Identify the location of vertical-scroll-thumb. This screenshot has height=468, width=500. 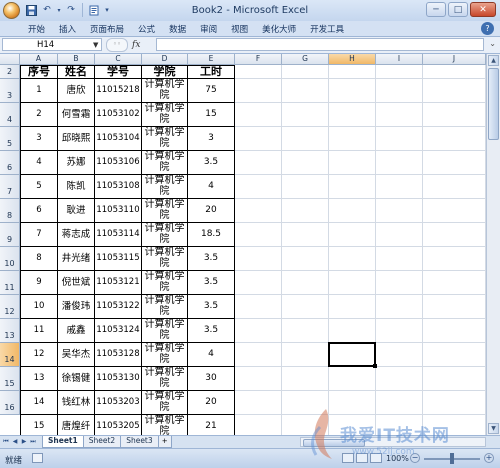
(493, 104).